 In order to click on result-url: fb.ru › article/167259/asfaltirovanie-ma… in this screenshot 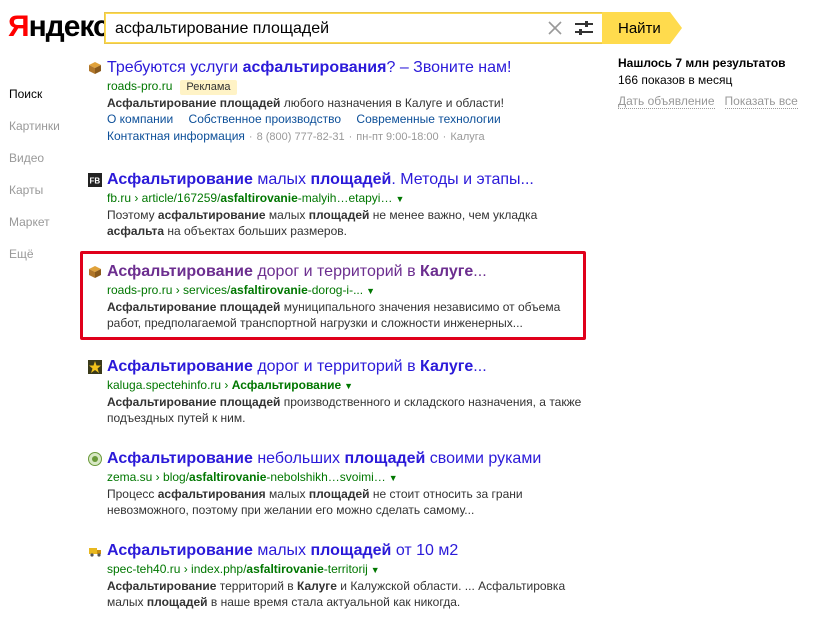, I will do `click(347, 198)`.